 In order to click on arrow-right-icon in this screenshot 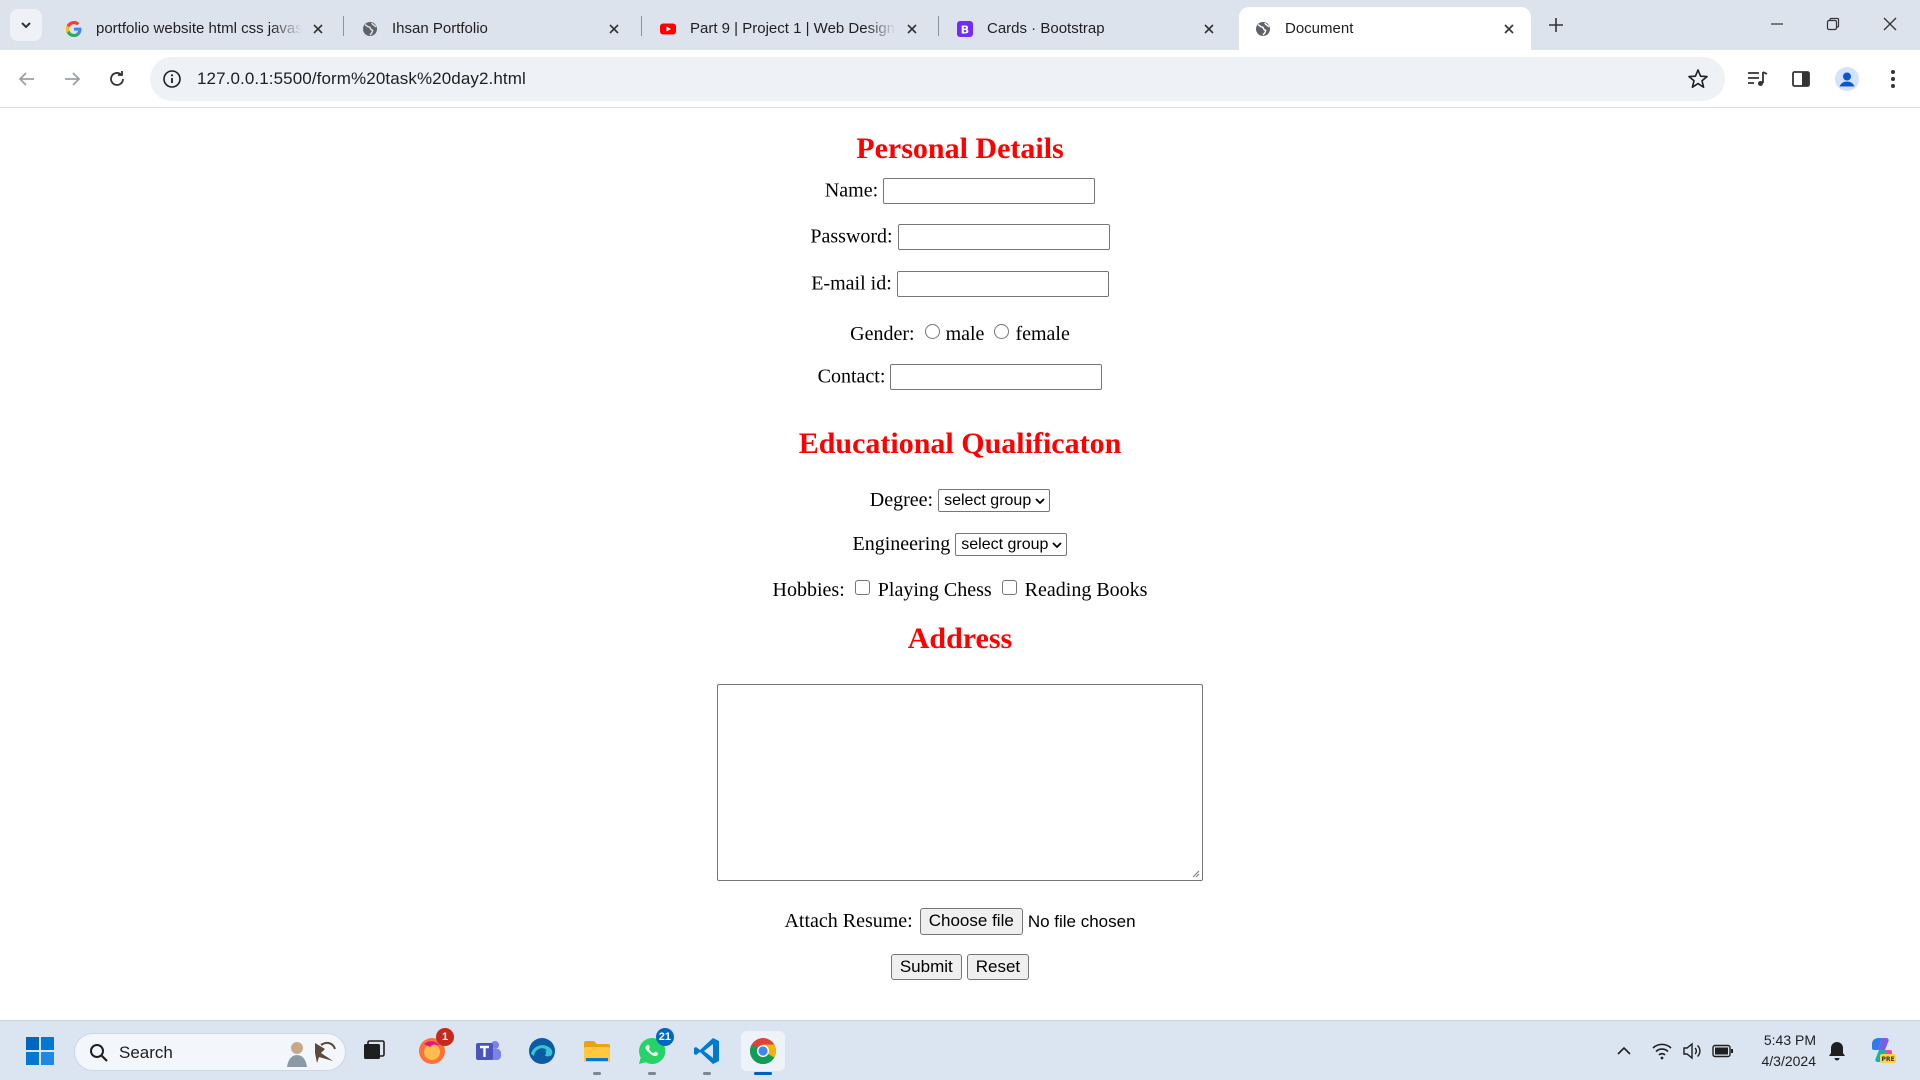, I will do `click(73, 79)`.